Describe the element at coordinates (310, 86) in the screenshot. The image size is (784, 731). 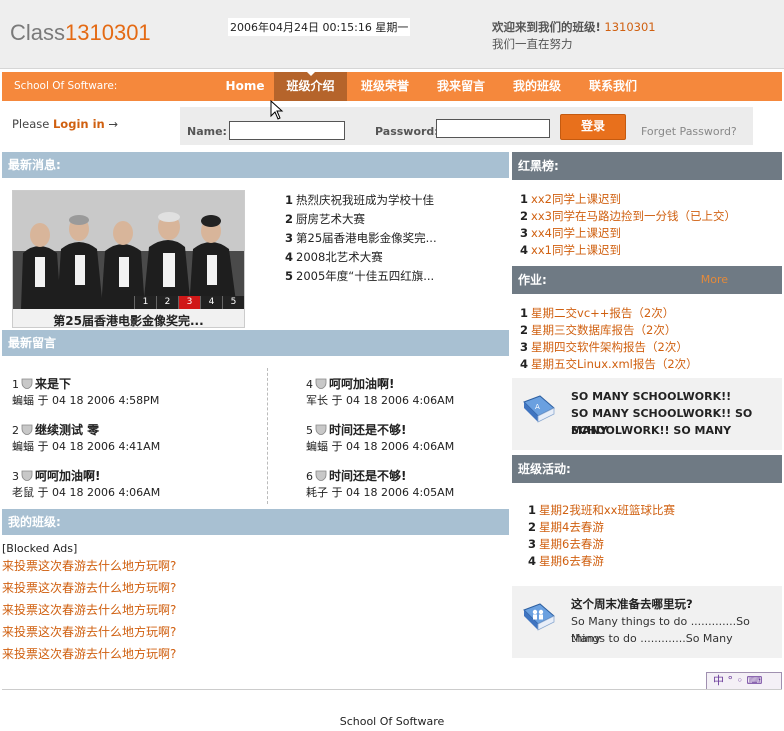
I see `nav-class-intro: 班级介绍` at that location.